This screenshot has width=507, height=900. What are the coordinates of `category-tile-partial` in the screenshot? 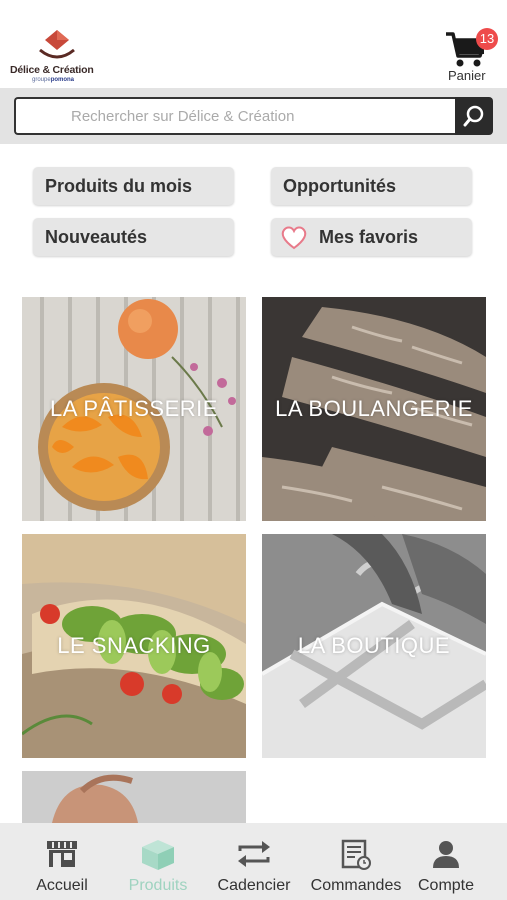 It's located at (134, 797).